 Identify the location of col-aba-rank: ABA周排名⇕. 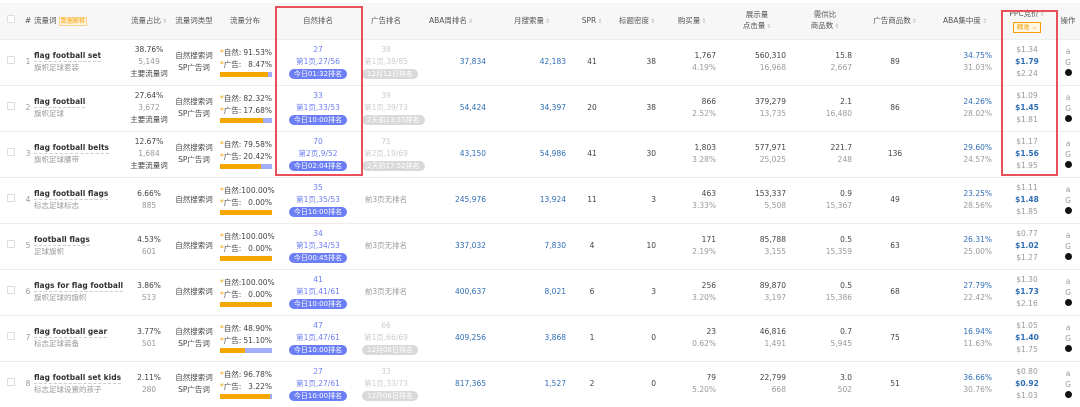
(451, 21).